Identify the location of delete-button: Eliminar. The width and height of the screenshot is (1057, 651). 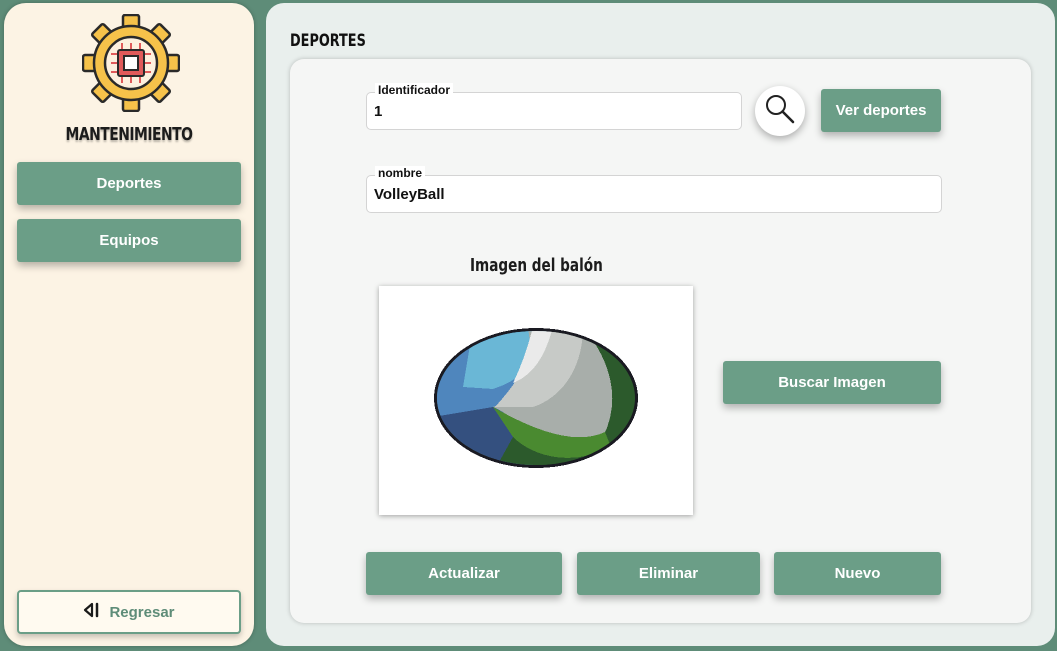
(668, 573).